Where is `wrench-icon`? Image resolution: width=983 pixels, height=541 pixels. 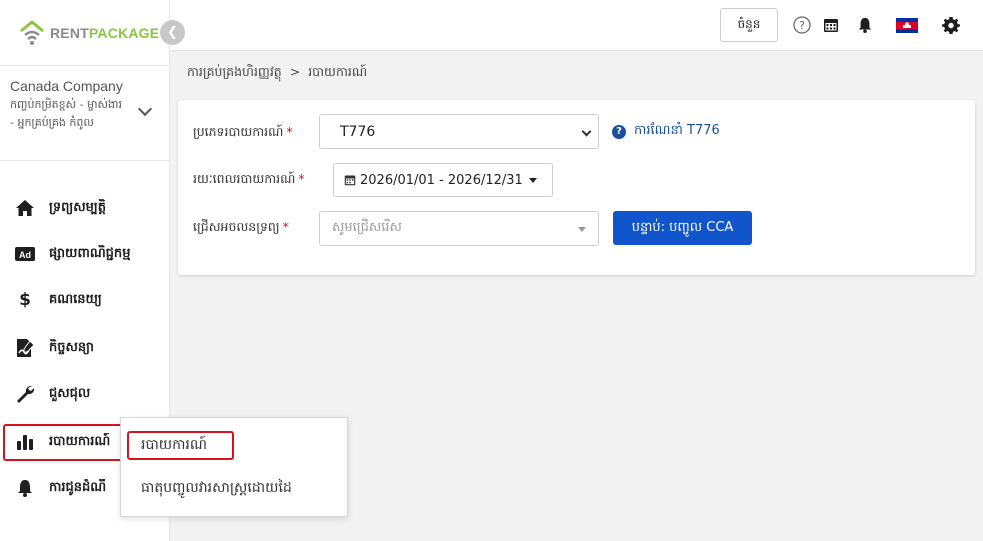 wrench-icon is located at coordinates (25, 394).